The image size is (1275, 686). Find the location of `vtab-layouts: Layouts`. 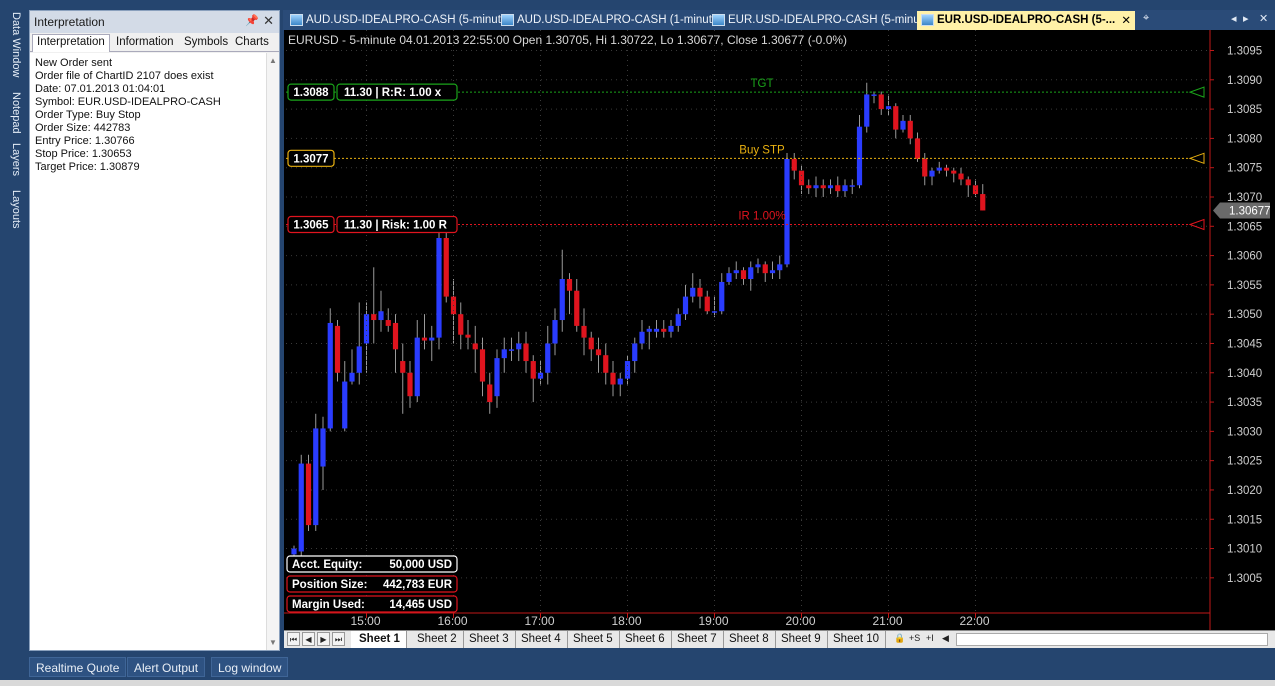

vtab-layouts: Layouts is located at coordinates (13, 209).